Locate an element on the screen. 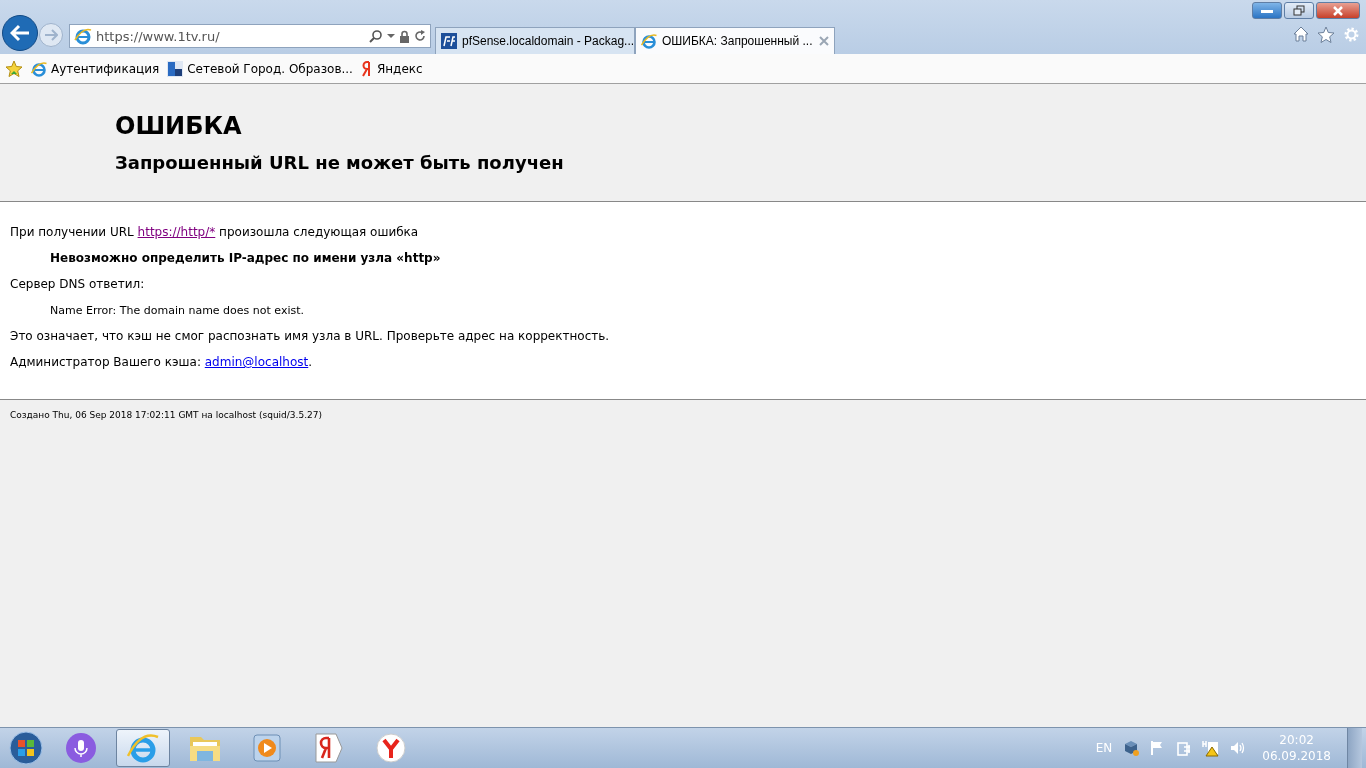  url-link: https://http/* is located at coordinates (176, 232).